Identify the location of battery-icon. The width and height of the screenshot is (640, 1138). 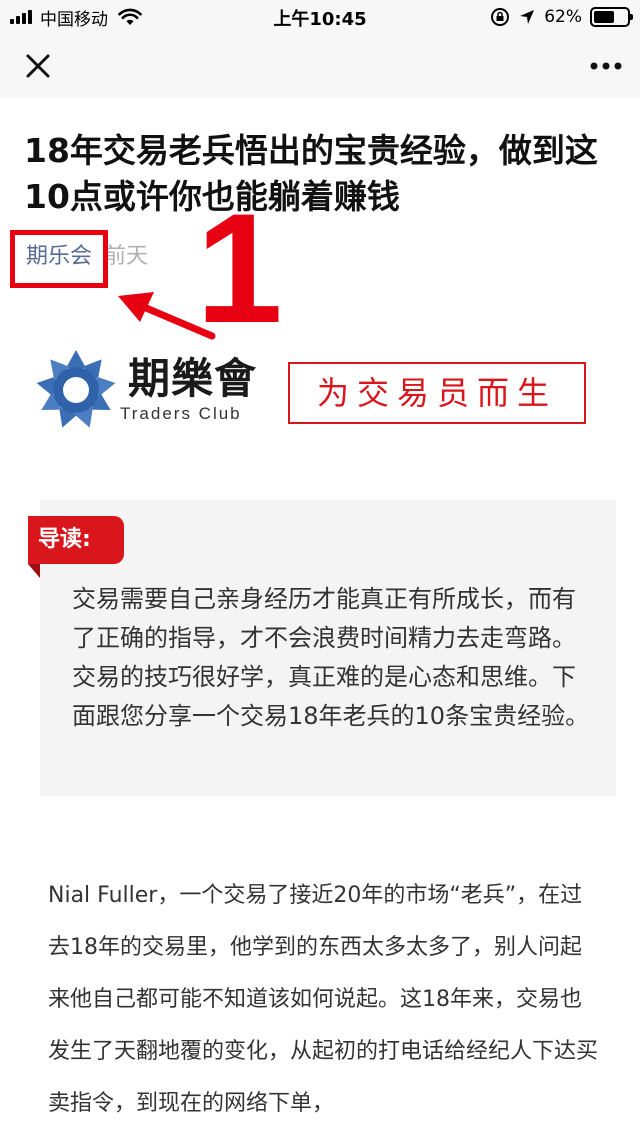
(611, 17).